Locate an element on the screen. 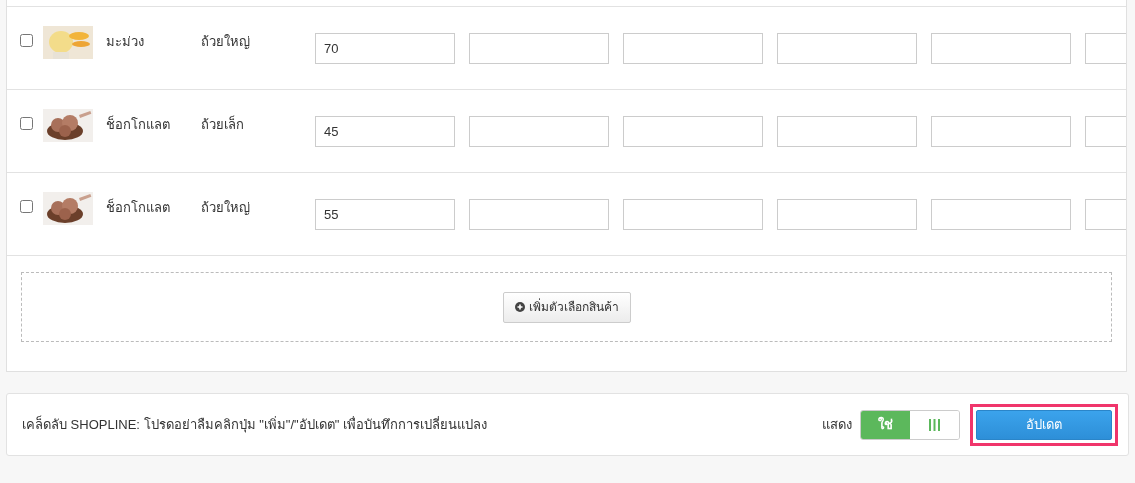  price-field: 55 is located at coordinates (385, 214).